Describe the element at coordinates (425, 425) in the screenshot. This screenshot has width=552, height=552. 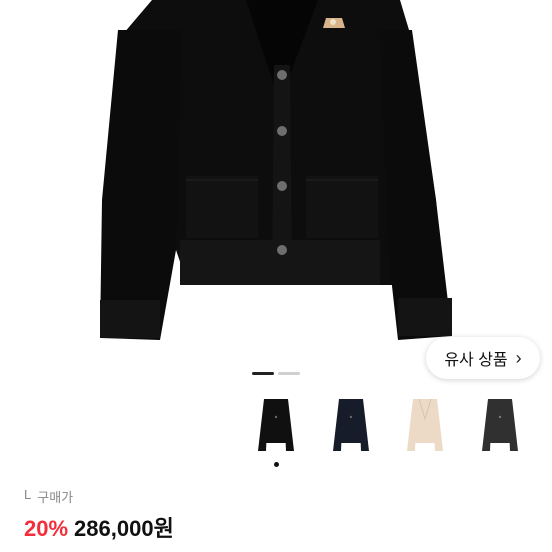
I see `thumbnail-beige` at that location.